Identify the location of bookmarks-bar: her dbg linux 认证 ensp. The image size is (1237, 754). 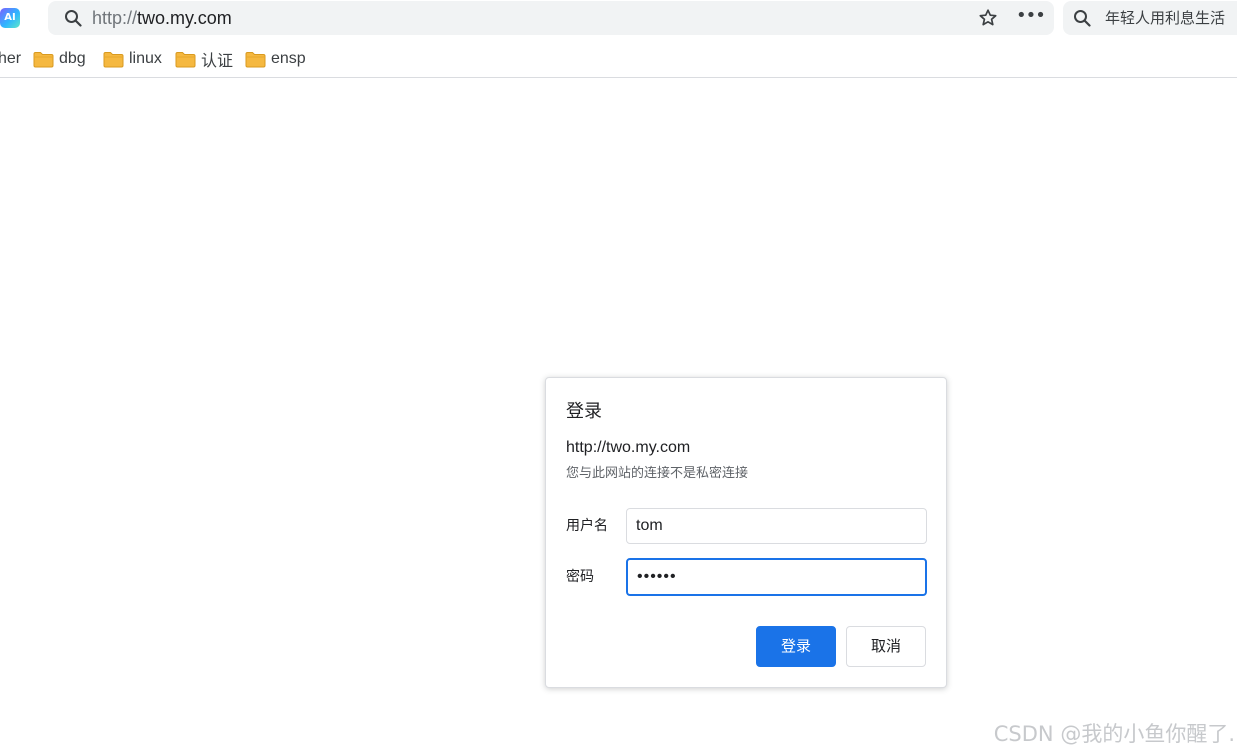
(618, 59).